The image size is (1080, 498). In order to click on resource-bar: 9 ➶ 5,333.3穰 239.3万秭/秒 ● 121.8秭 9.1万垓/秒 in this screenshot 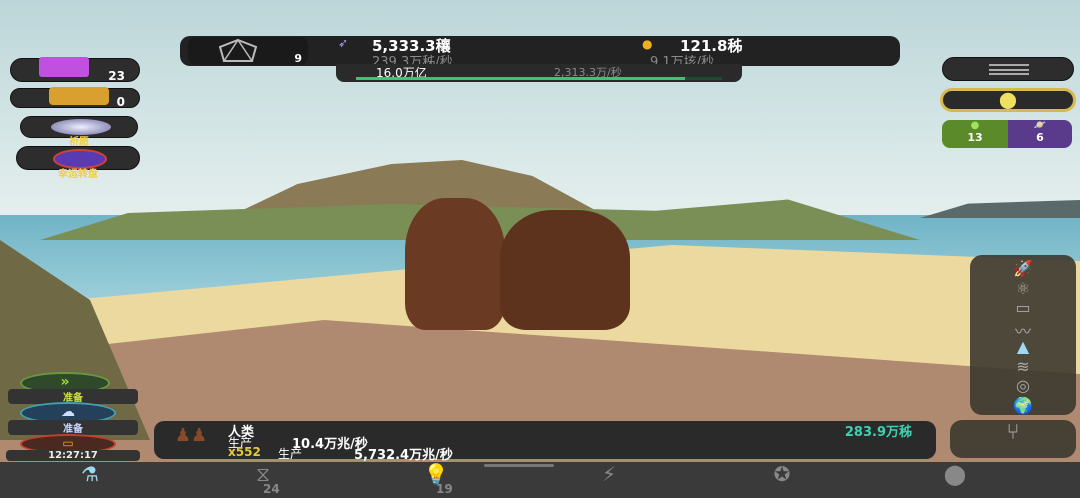, I will do `click(540, 53)`.